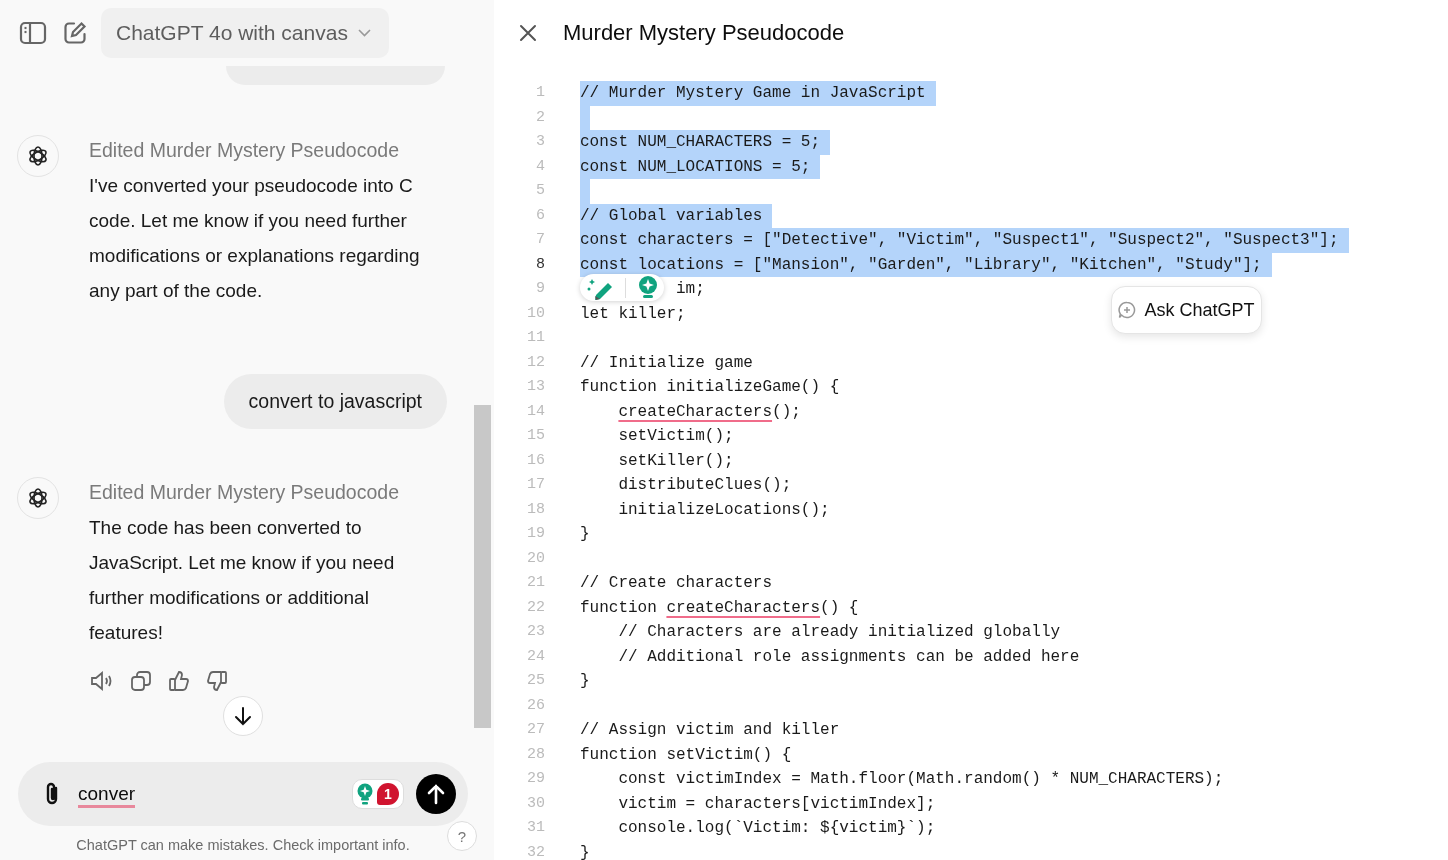  What do you see at coordinates (849, 657) in the screenshot?
I see `code-line: // Additional role assignments can be added here` at bounding box center [849, 657].